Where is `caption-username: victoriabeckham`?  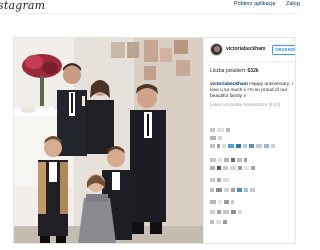
caption-username: victoriabeckham is located at coordinates (229, 84).